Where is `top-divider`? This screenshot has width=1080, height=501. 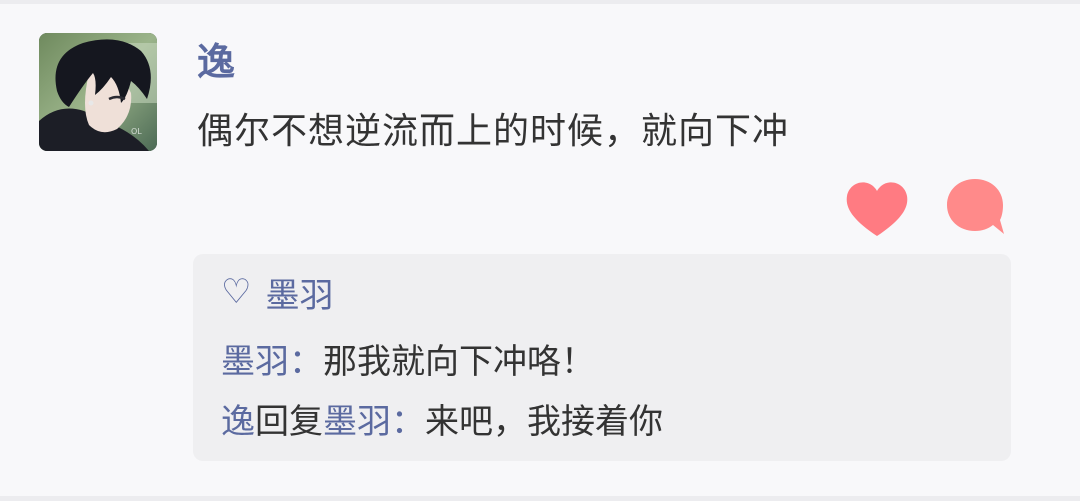
top-divider is located at coordinates (540, 2).